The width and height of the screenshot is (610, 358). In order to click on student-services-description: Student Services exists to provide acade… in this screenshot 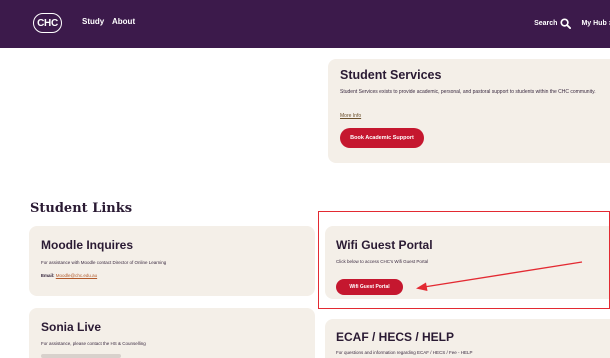, I will do `click(468, 92)`.